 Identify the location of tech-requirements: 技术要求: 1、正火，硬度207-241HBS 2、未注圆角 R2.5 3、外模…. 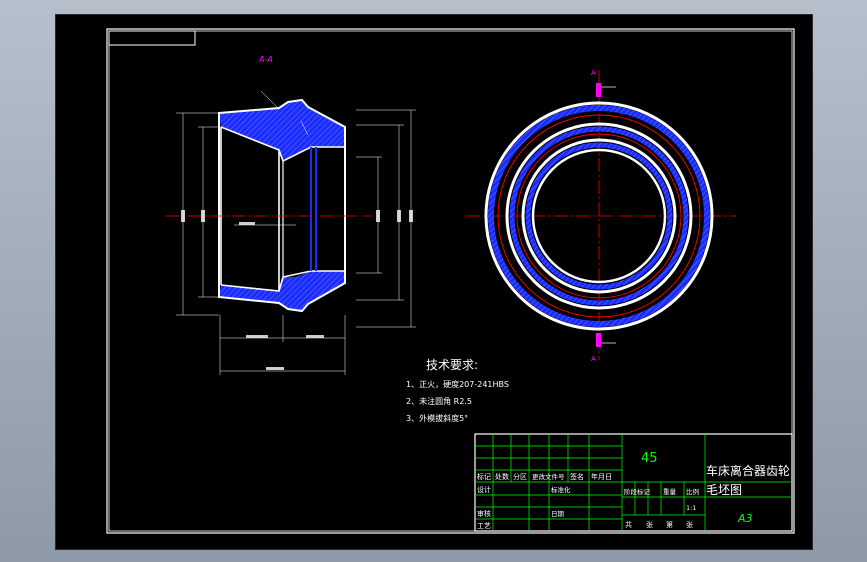
(457, 390).